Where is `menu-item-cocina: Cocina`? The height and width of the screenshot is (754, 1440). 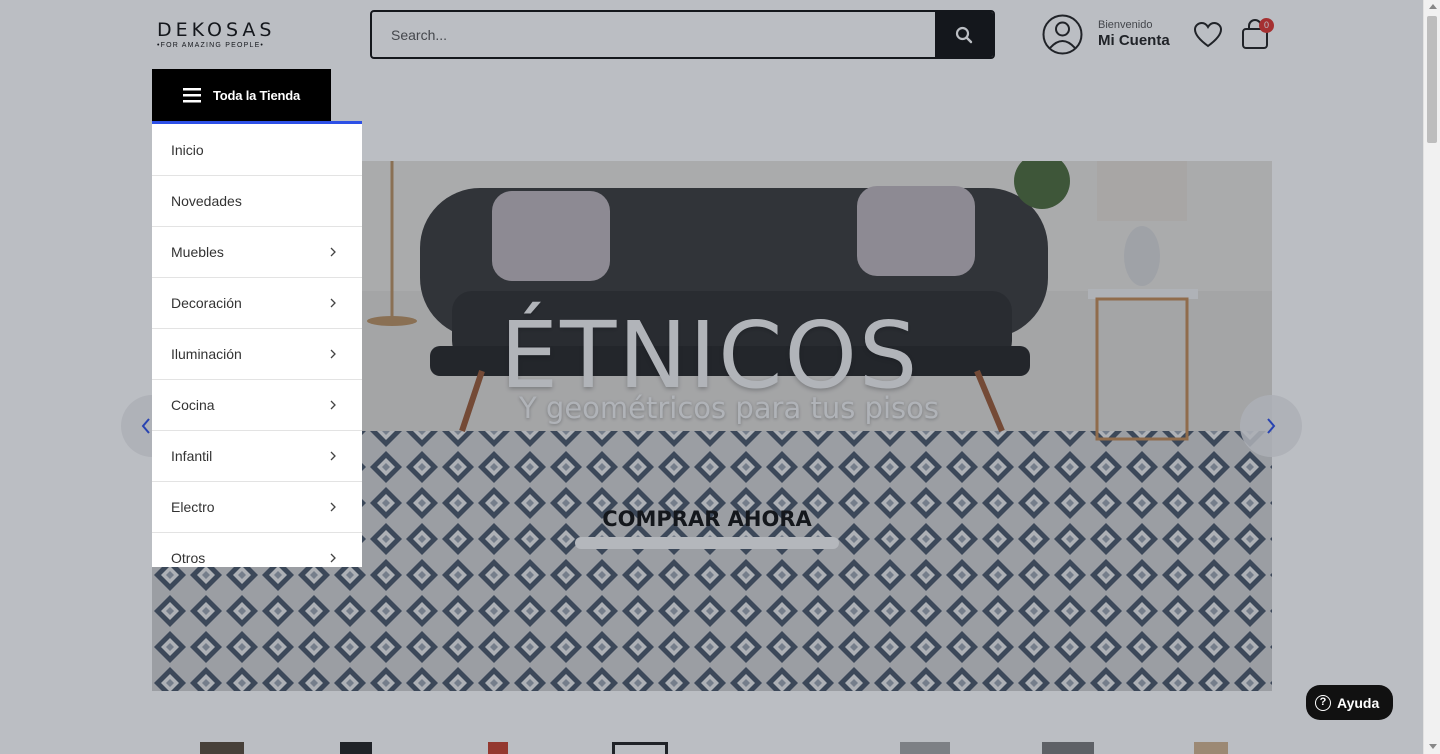
menu-item-cocina: Cocina is located at coordinates (257, 405).